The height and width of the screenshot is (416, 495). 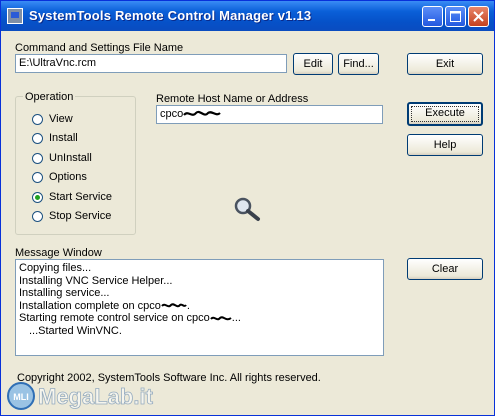 I want to click on radio-install: Install, so click(x=82, y=139).